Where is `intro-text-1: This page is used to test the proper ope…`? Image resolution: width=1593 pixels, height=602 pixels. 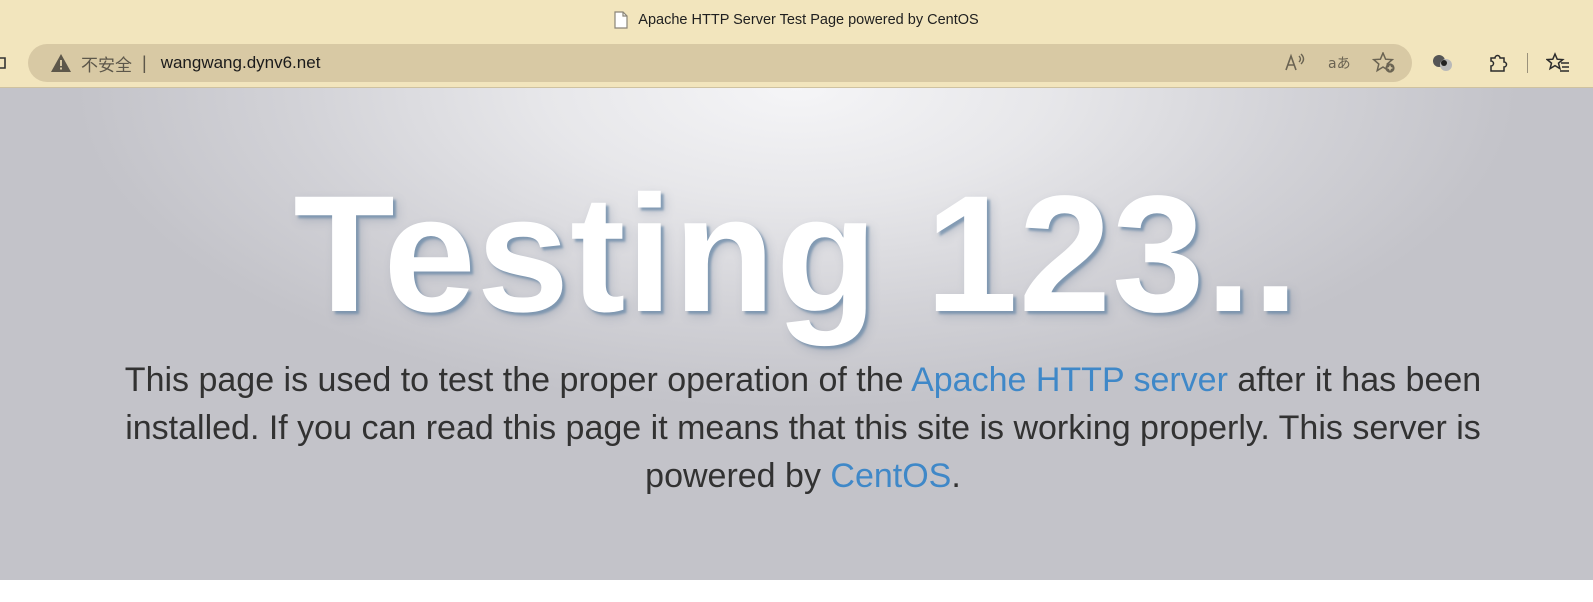
intro-text-1: This page is used to test the proper ope… is located at coordinates (518, 380).